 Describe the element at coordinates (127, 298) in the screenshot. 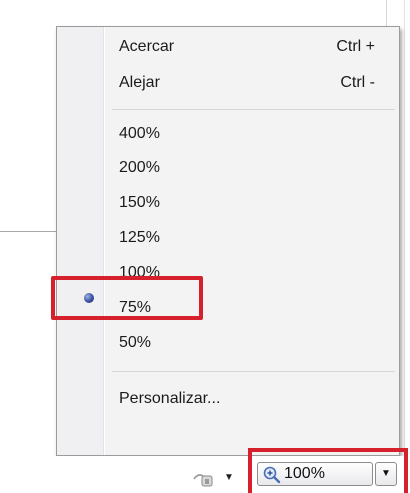

I see `selected-level-highlight` at that location.